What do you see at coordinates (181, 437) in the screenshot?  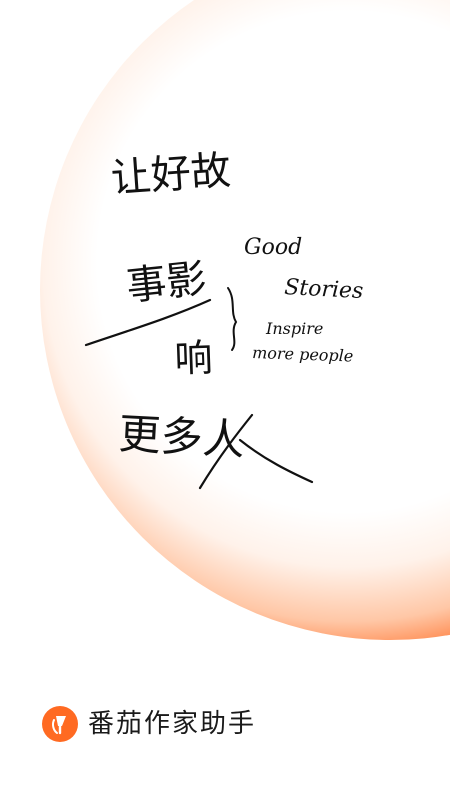 I see `slogan-cn-line-4: 更多人` at bounding box center [181, 437].